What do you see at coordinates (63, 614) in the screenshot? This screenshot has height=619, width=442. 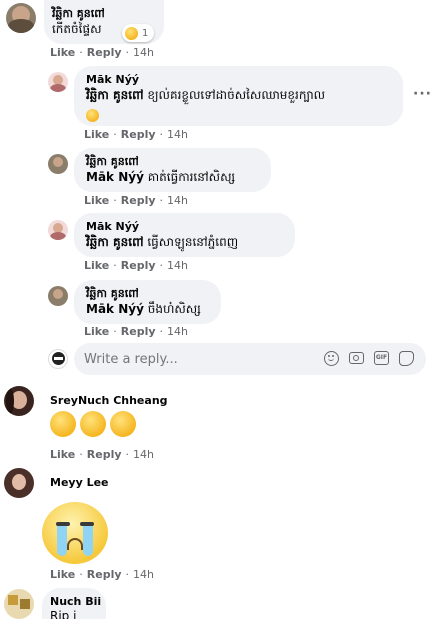 I see `comment-text: Rip i` at bounding box center [63, 614].